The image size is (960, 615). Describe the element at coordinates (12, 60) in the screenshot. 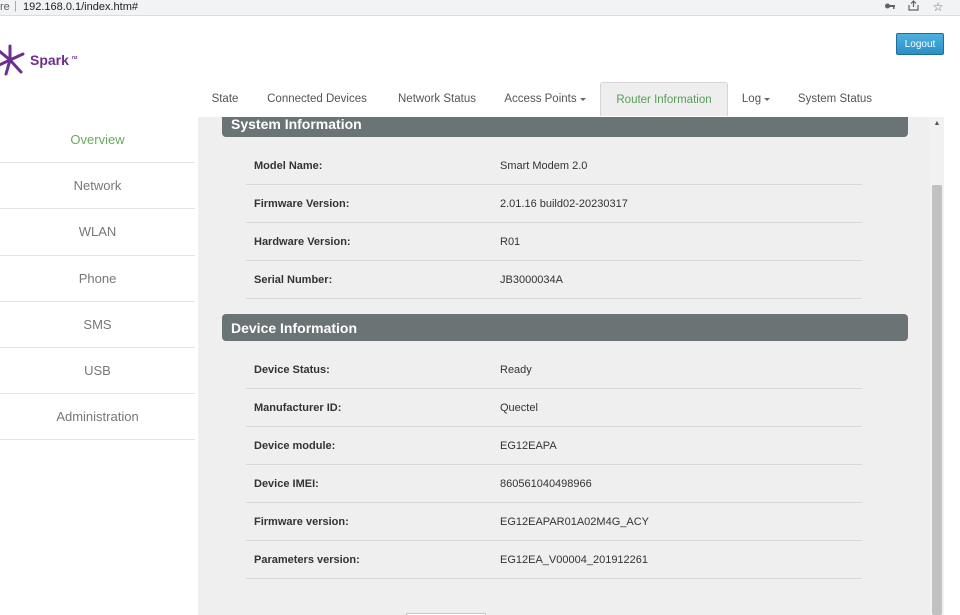

I see `spark-logo-icon` at that location.